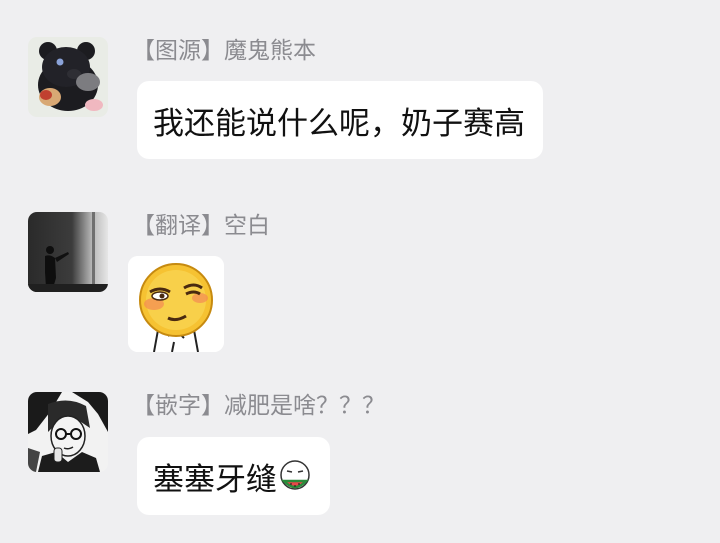 The image size is (720, 543). I want to click on manga-glasses-character-avatar-icon, so click(68, 432).